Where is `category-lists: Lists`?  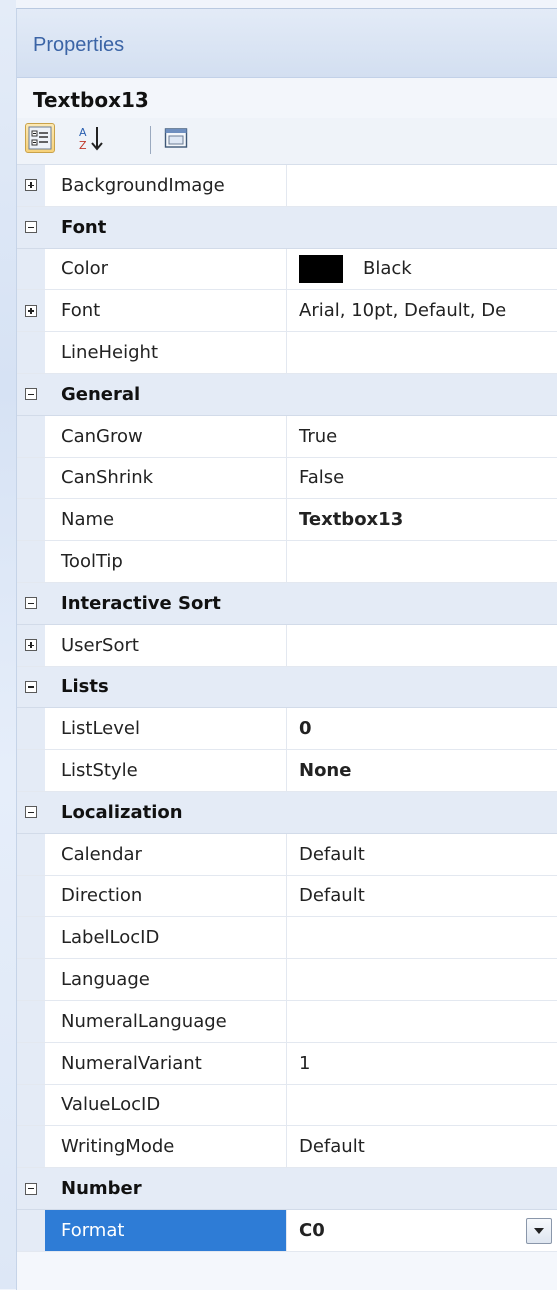 category-lists: Lists is located at coordinates (287, 687).